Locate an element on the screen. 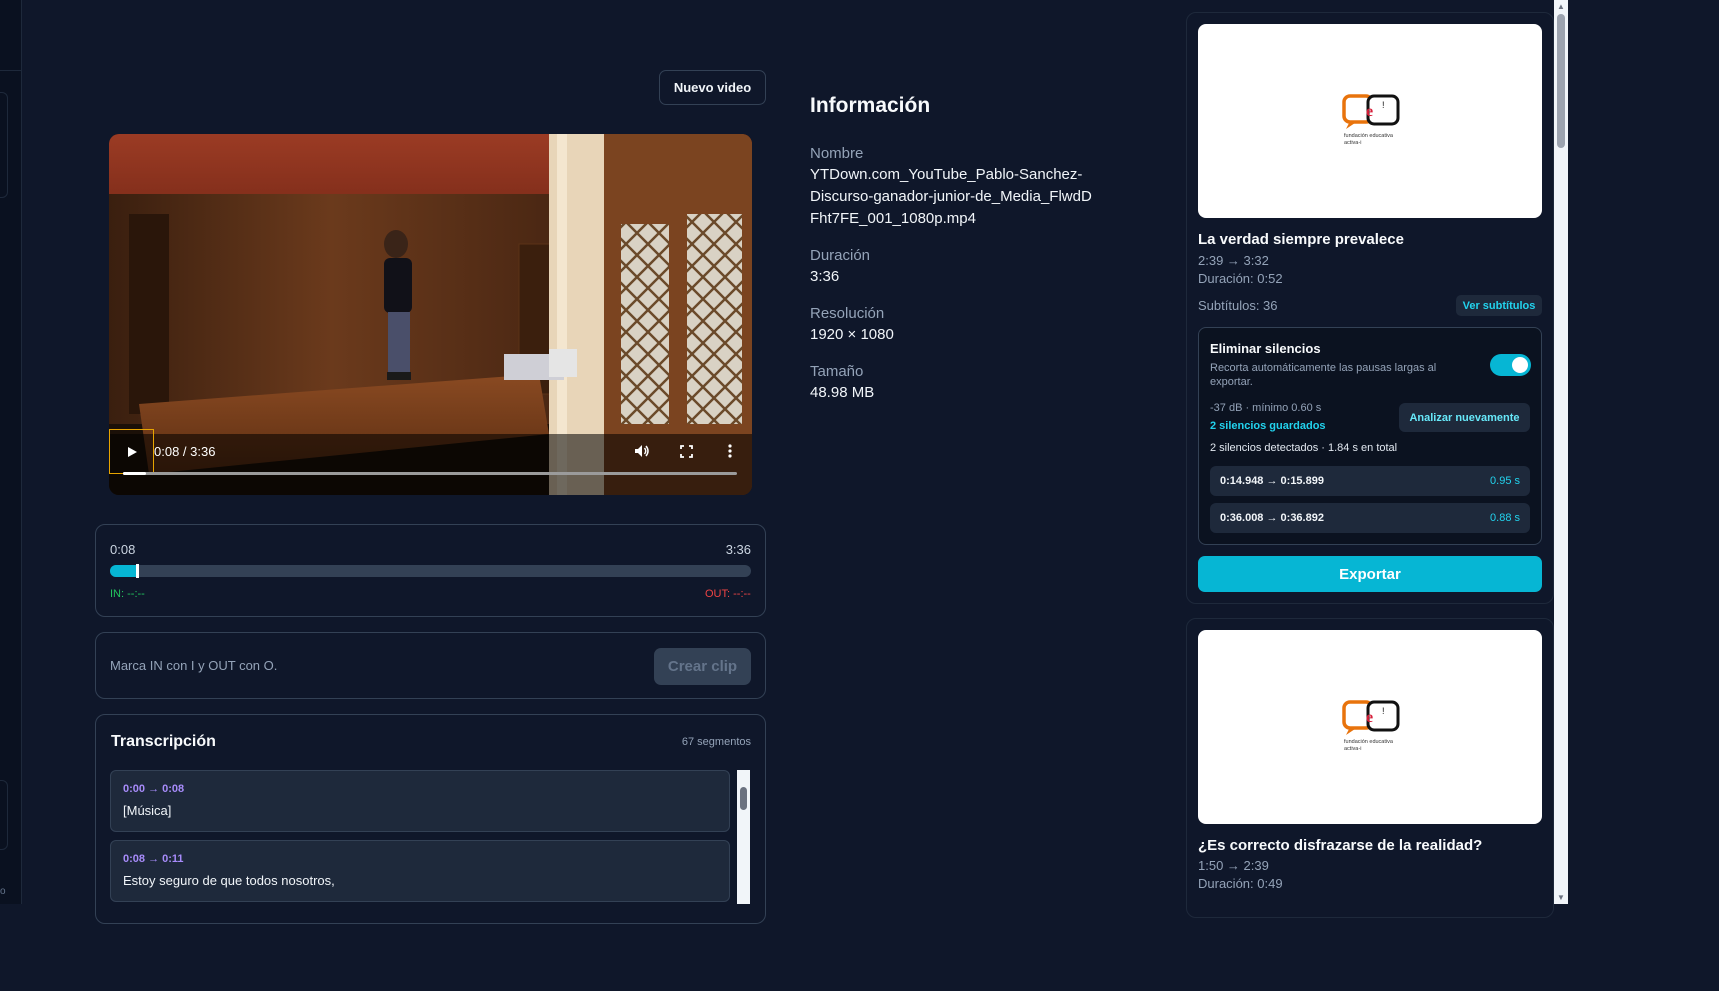 This screenshot has width=1719, height=991. view-subtitles-button: Ver subtítulos is located at coordinates (1499, 305).